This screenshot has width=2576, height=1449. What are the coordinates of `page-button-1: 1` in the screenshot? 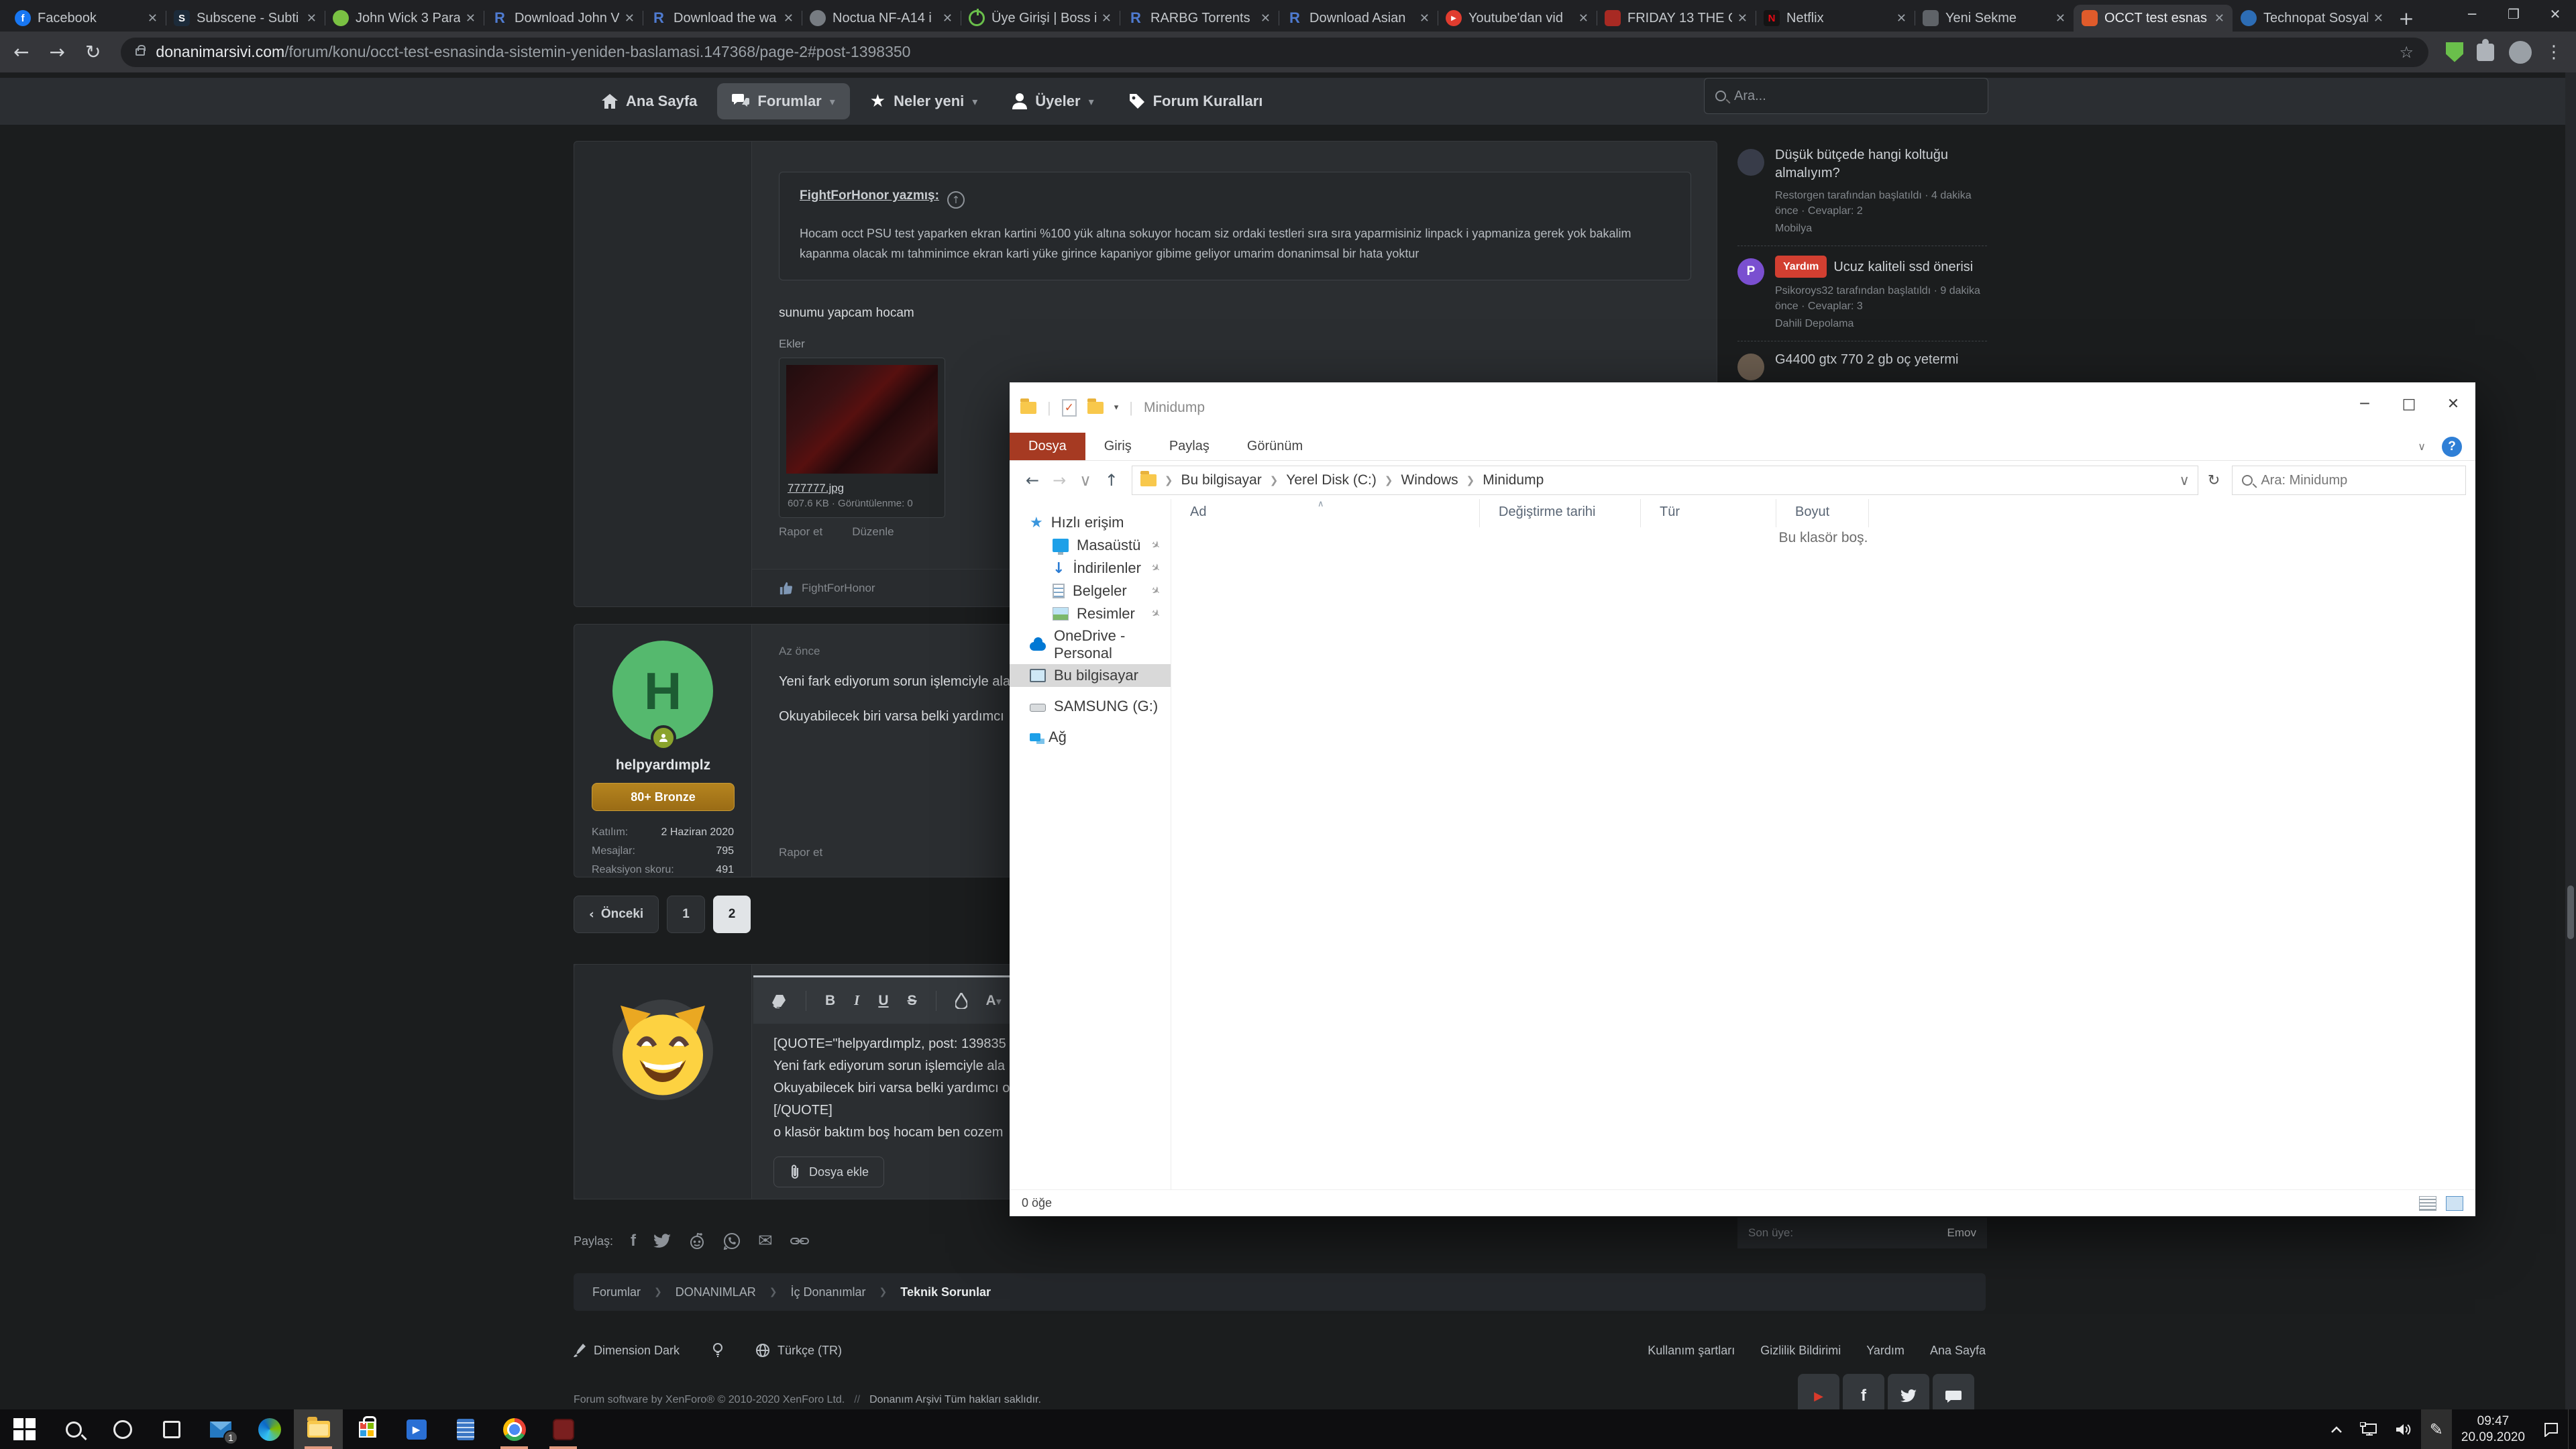 It's located at (686, 914).